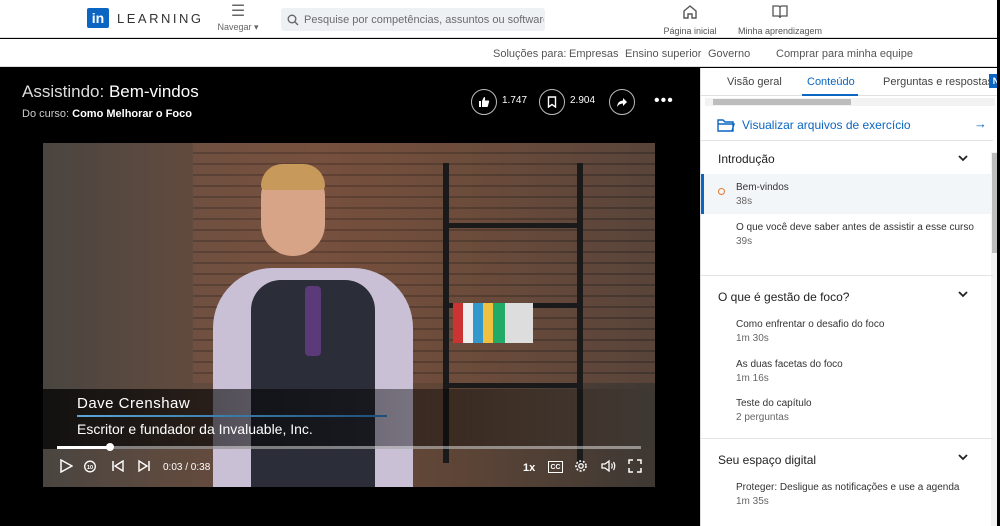  What do you see at coordinates (66, 466) in the screenshot?
I see `play-icon` at bounding box center [66, 466].